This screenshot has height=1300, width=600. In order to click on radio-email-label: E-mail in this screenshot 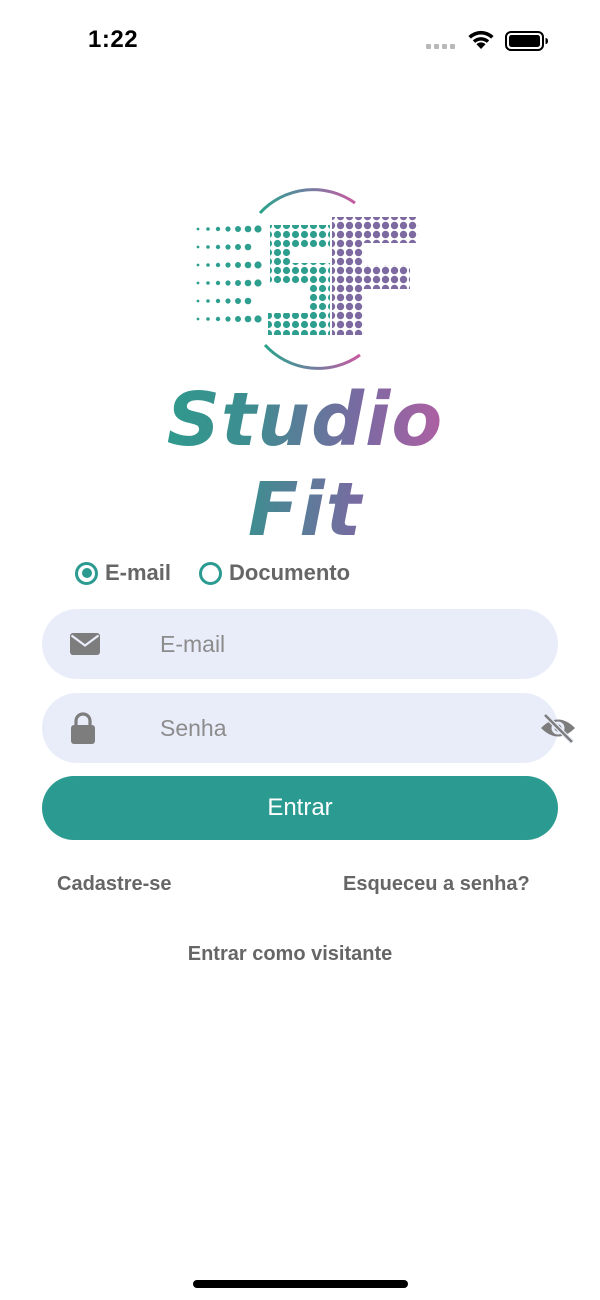, I will do `click(138, 572)`.